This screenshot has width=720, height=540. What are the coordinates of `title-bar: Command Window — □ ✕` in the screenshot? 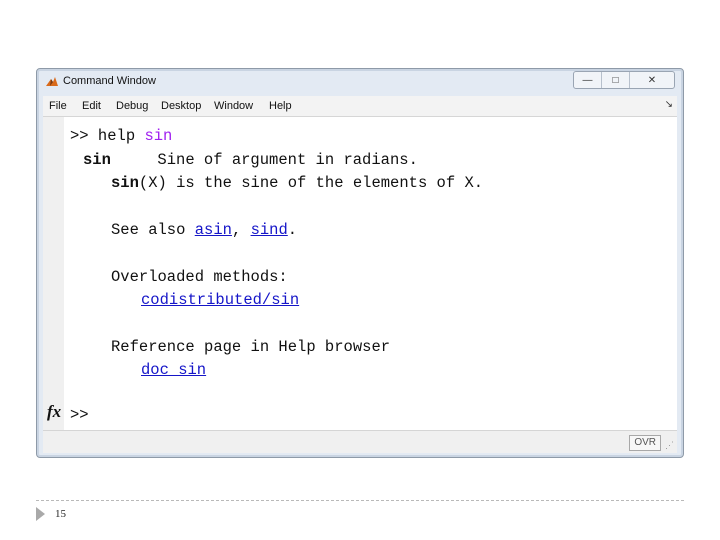 It's located at (360, 82).